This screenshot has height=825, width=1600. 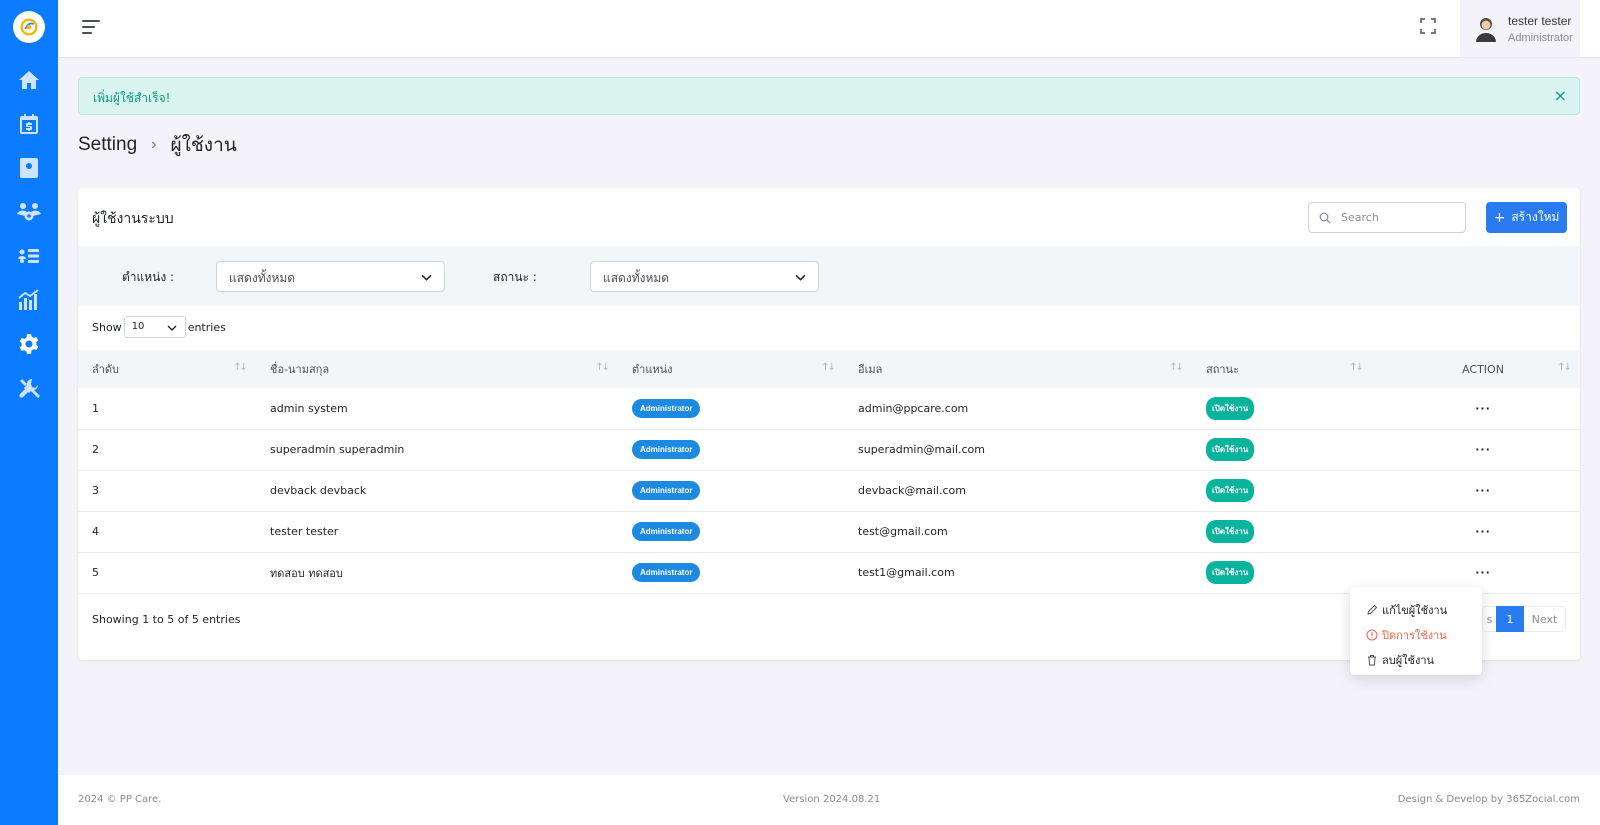 I want to click on page-title: ผู้ใช้งาน, so click(x=203, y=145).